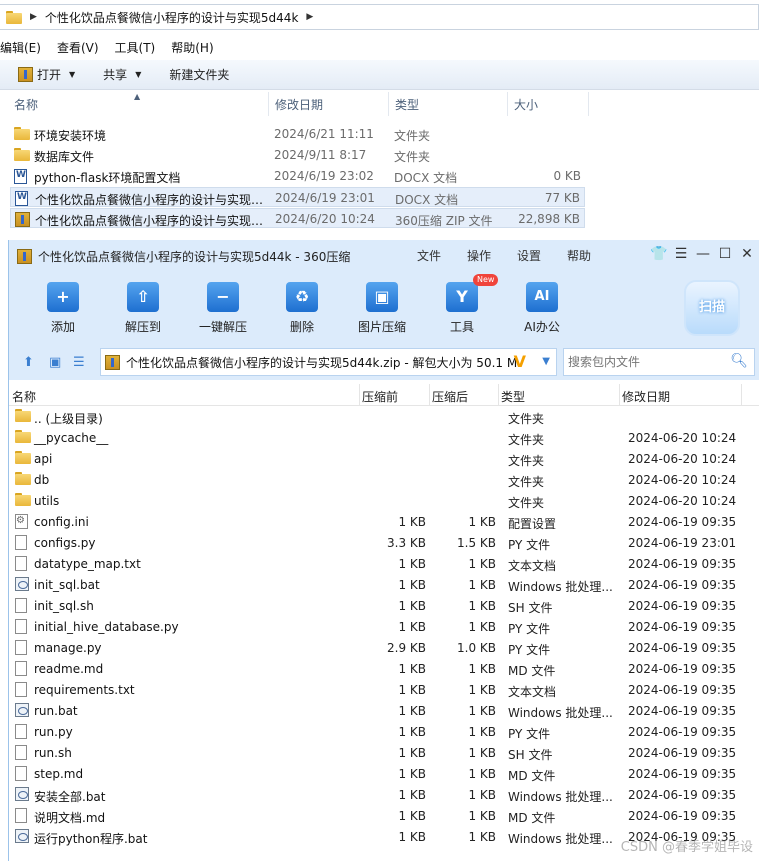  Describe the element at coordinates (712, 308) in the screenshot. I see `scan-button: 扫描` at that location.